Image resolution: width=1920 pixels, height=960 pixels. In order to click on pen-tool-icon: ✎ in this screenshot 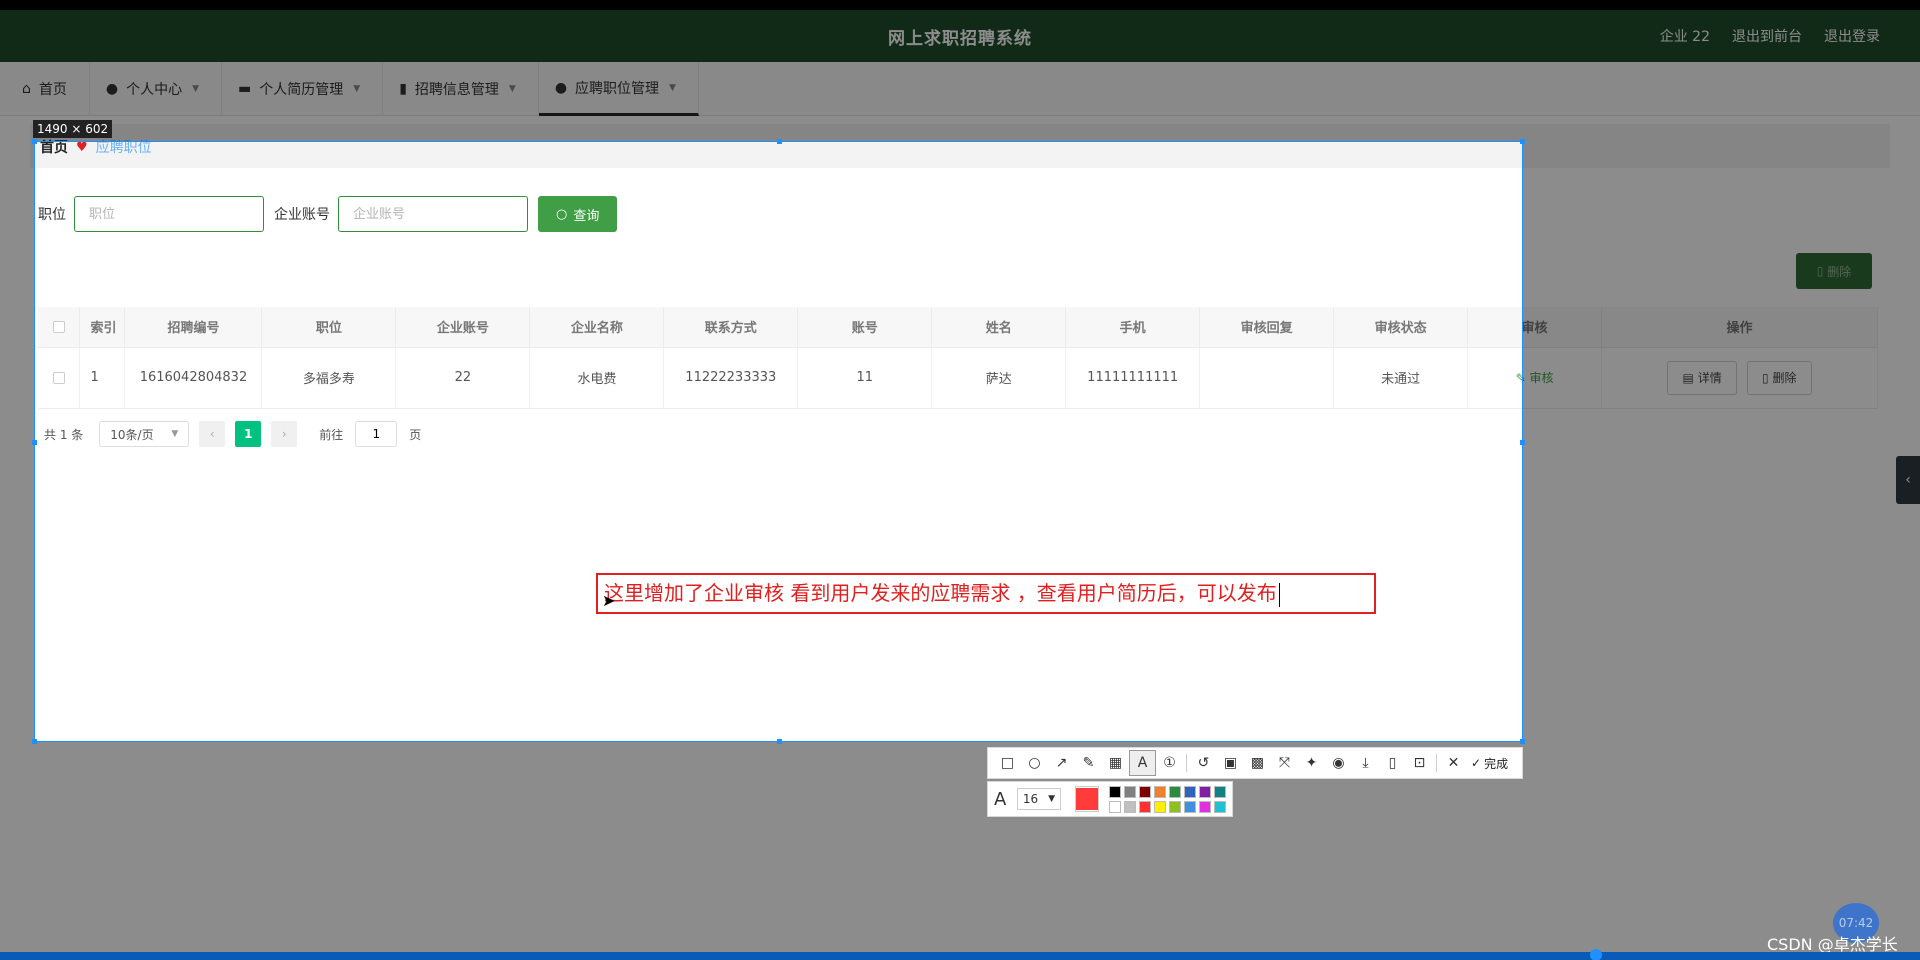, I will do `click(1088, 763)`.